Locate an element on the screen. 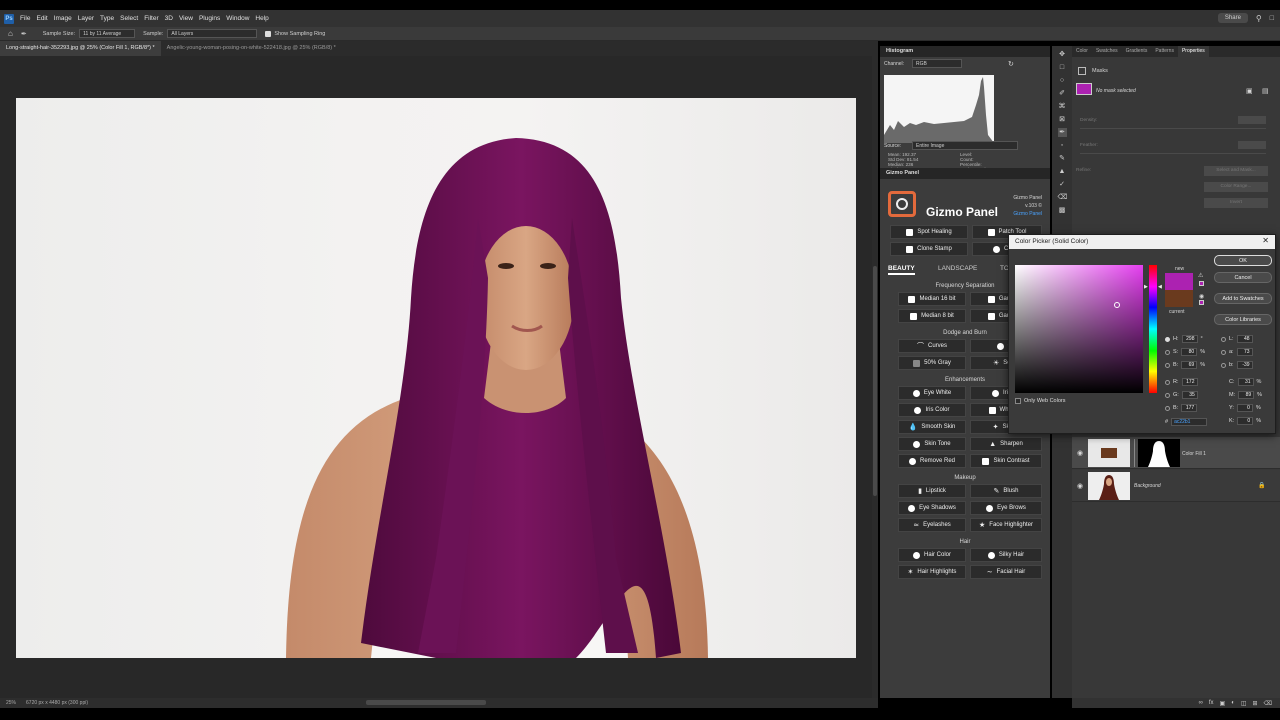 This screenshot has height=720, width=1280. new-layer-icon: ⊞ is located at coordinates (1254, 703).